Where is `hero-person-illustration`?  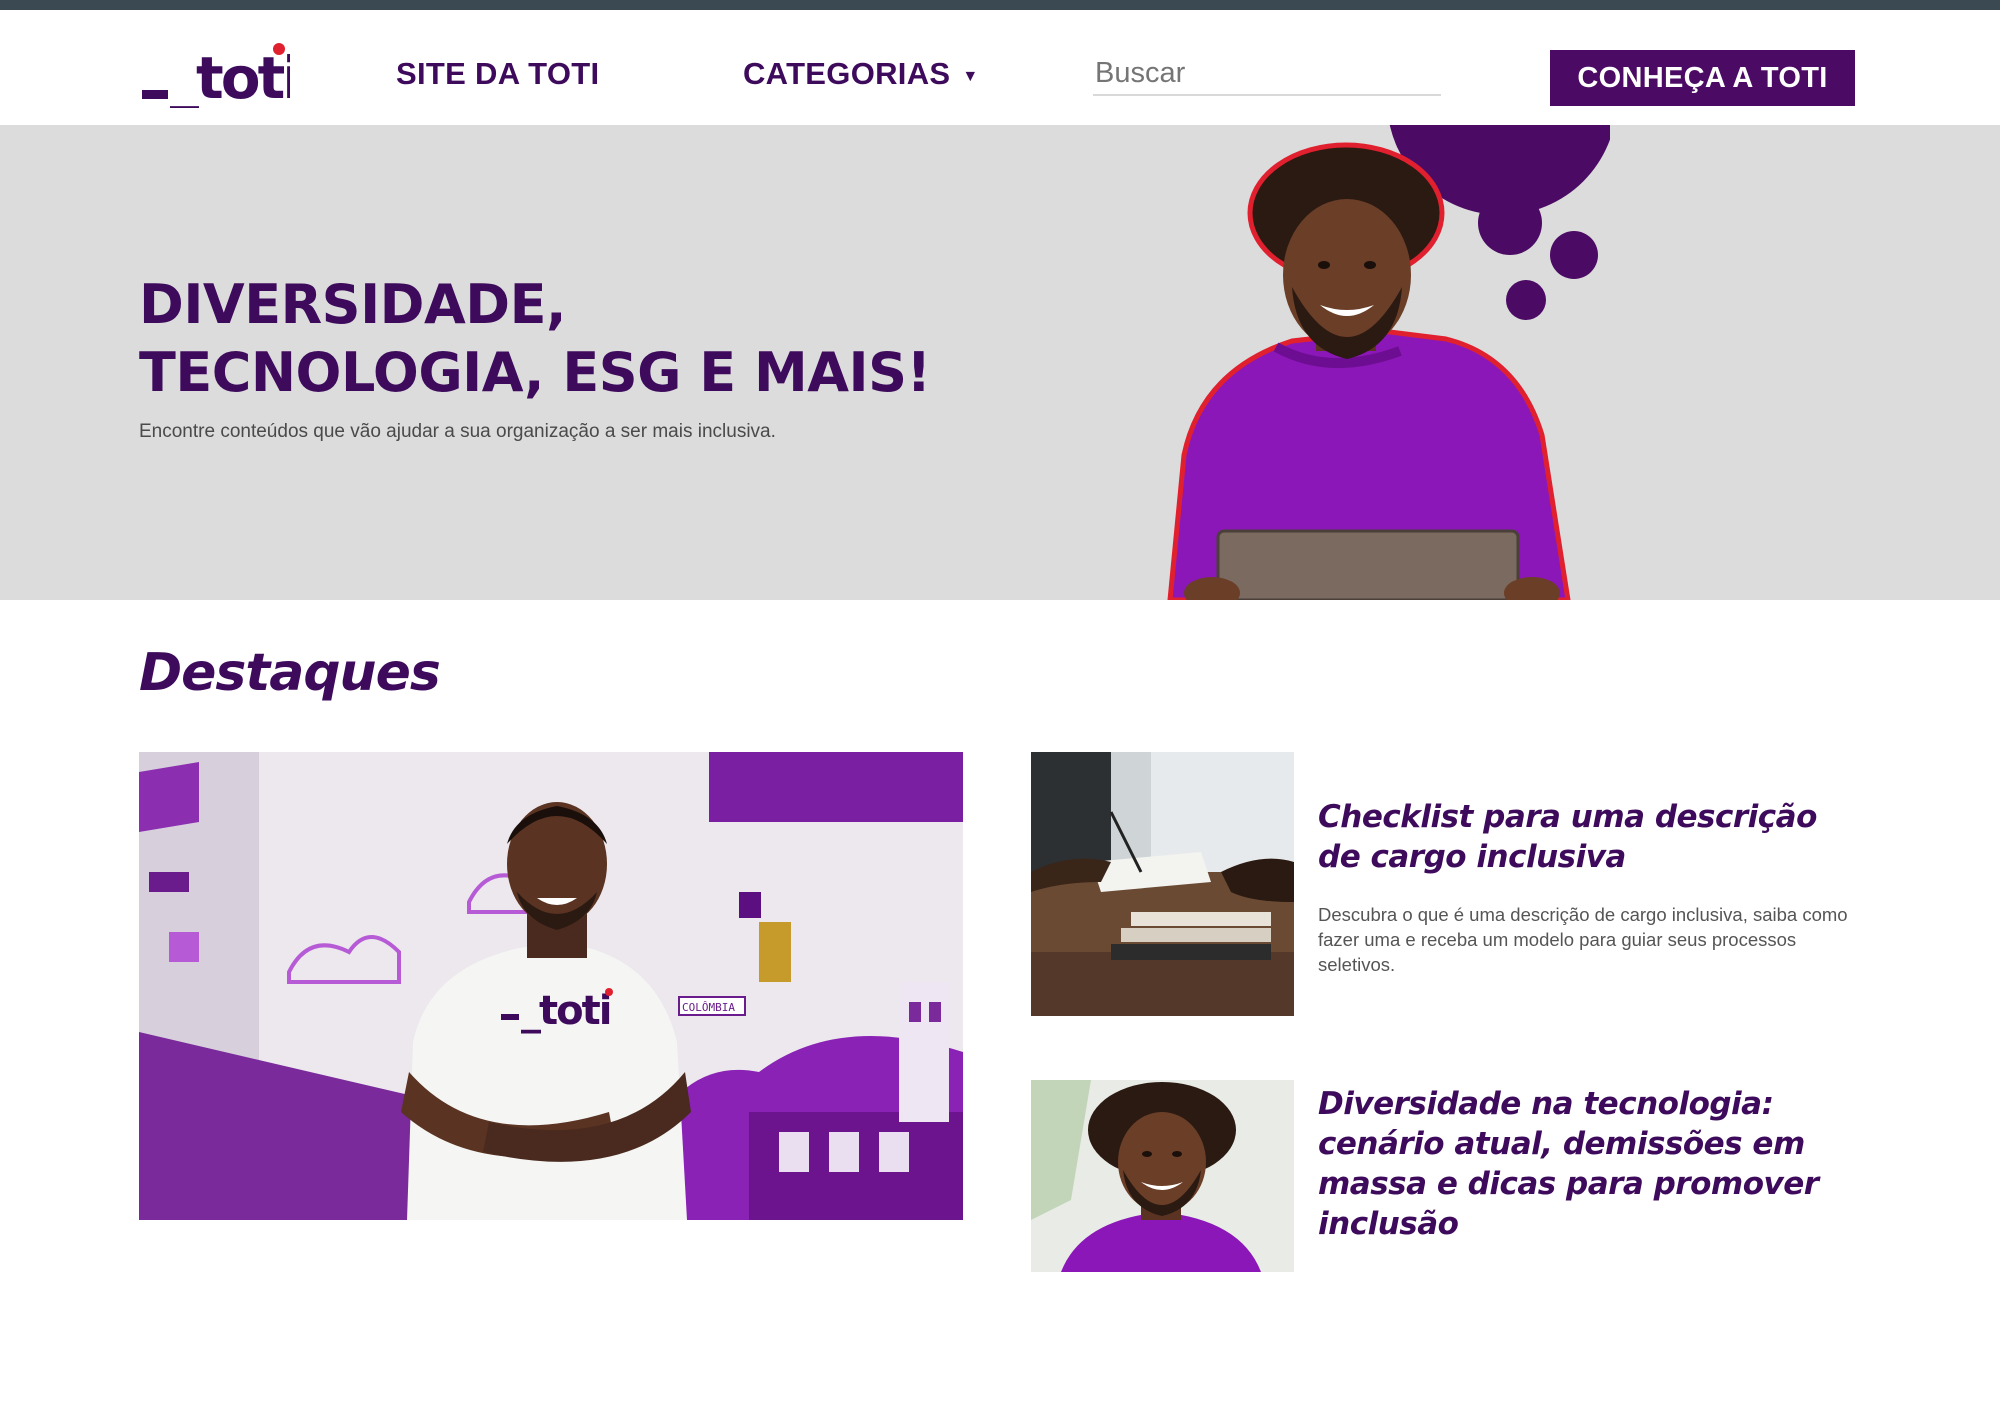
hero-person-illustration is located at coordinates (1388, 362).